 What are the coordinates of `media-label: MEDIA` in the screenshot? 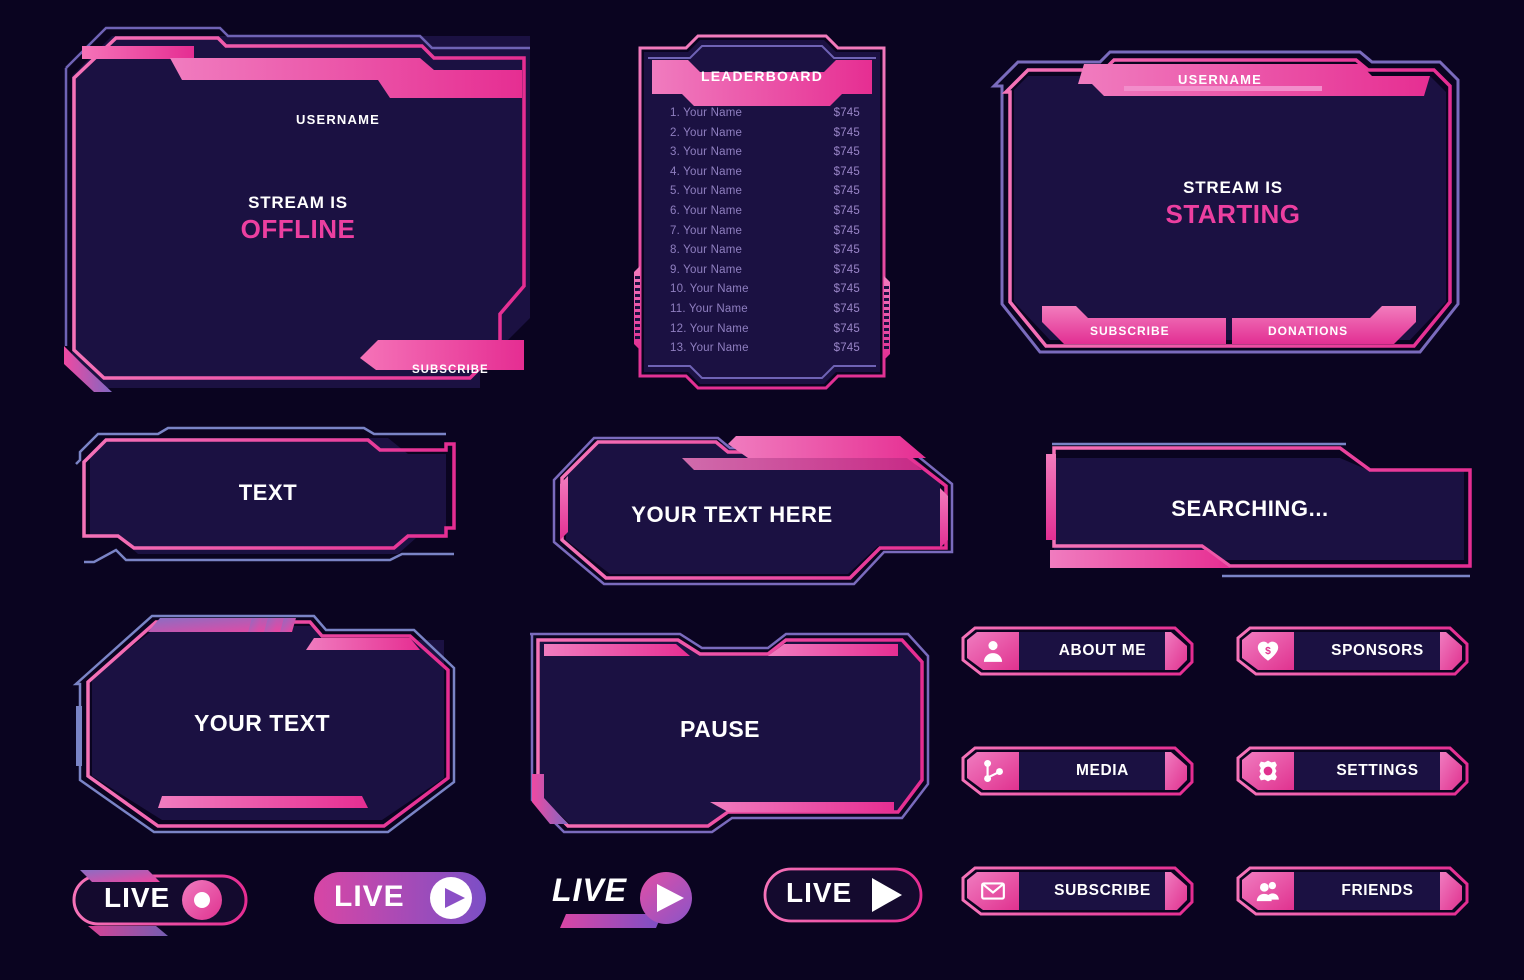 It's located at (1102, 770).